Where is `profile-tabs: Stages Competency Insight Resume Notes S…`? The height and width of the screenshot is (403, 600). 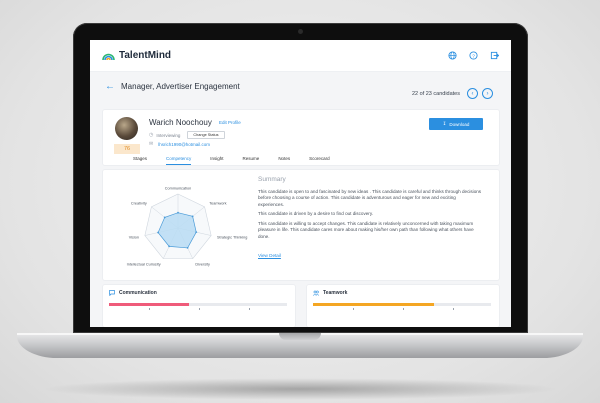
profile-tabs: Stages Competency Insight Resume Notes S… is located at coordinates (241, 159).